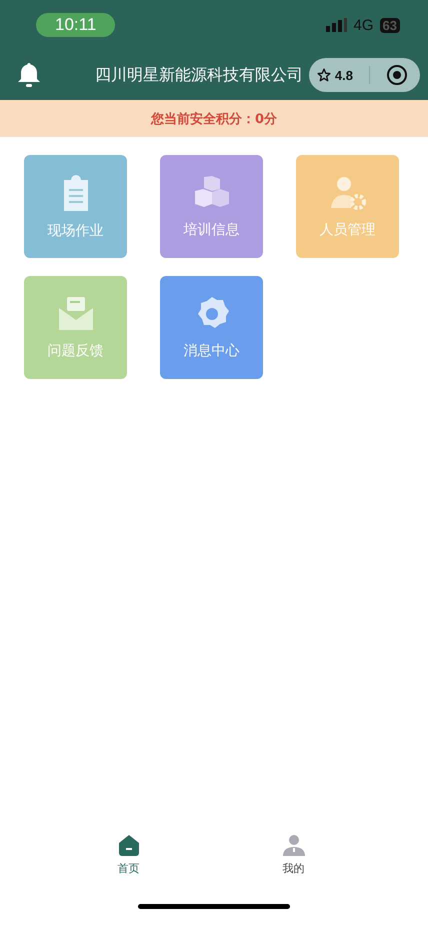 The image size is (428, 926). Describe the element at coordinates (348, 192) in the screenshot. I see `person-gear-icon` at that location.